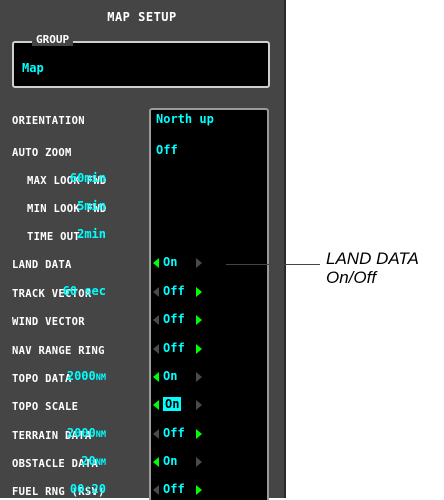 The image size is (444, 500). Describe the element at coordinates (91, 234) in the screenshot. I see `time-out-value: 2min` at that location.